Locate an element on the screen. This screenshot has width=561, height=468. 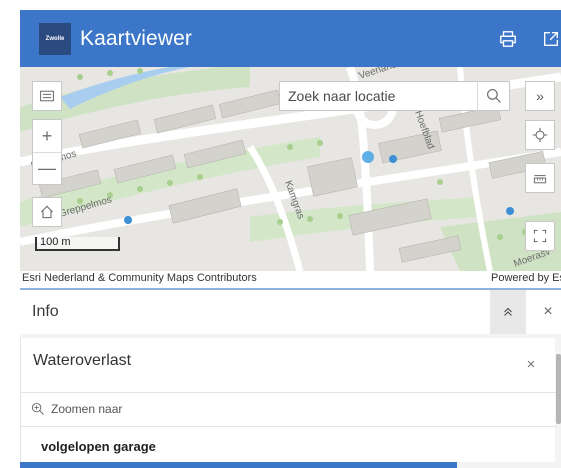
collapse-button is located at coordinates (508, 312).